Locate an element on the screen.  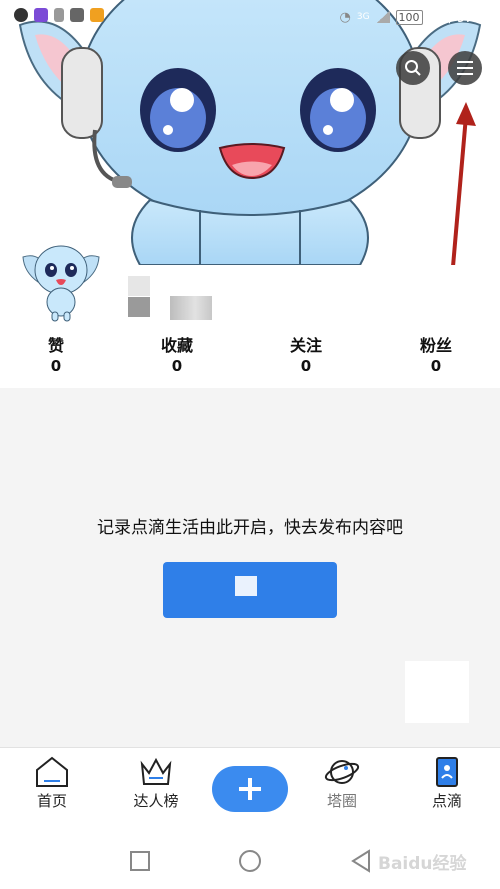
notification-icon is located at coordinates (97, 15).